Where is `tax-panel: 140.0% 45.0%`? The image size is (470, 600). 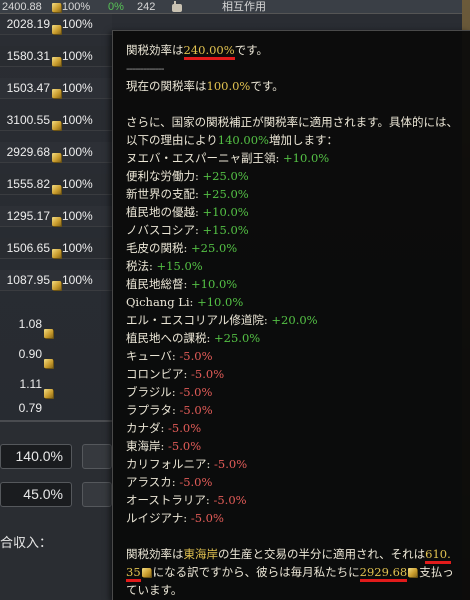
tax-panel: 140.0% 45.0% is located at coordinates (56, 510).